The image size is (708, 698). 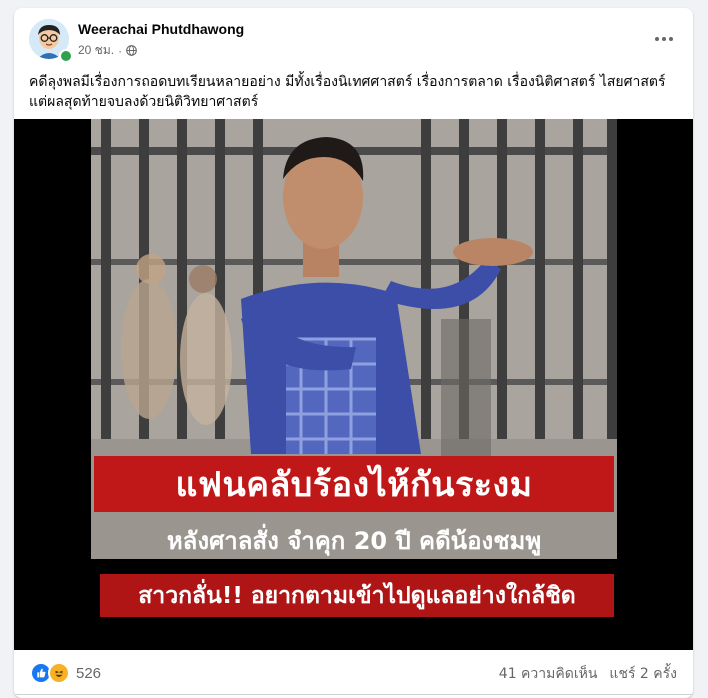 I want to click on post-footer: 526 41 ความคิดเห็น แชร์ 2 ครั้ง, so click(x=353, y=672).